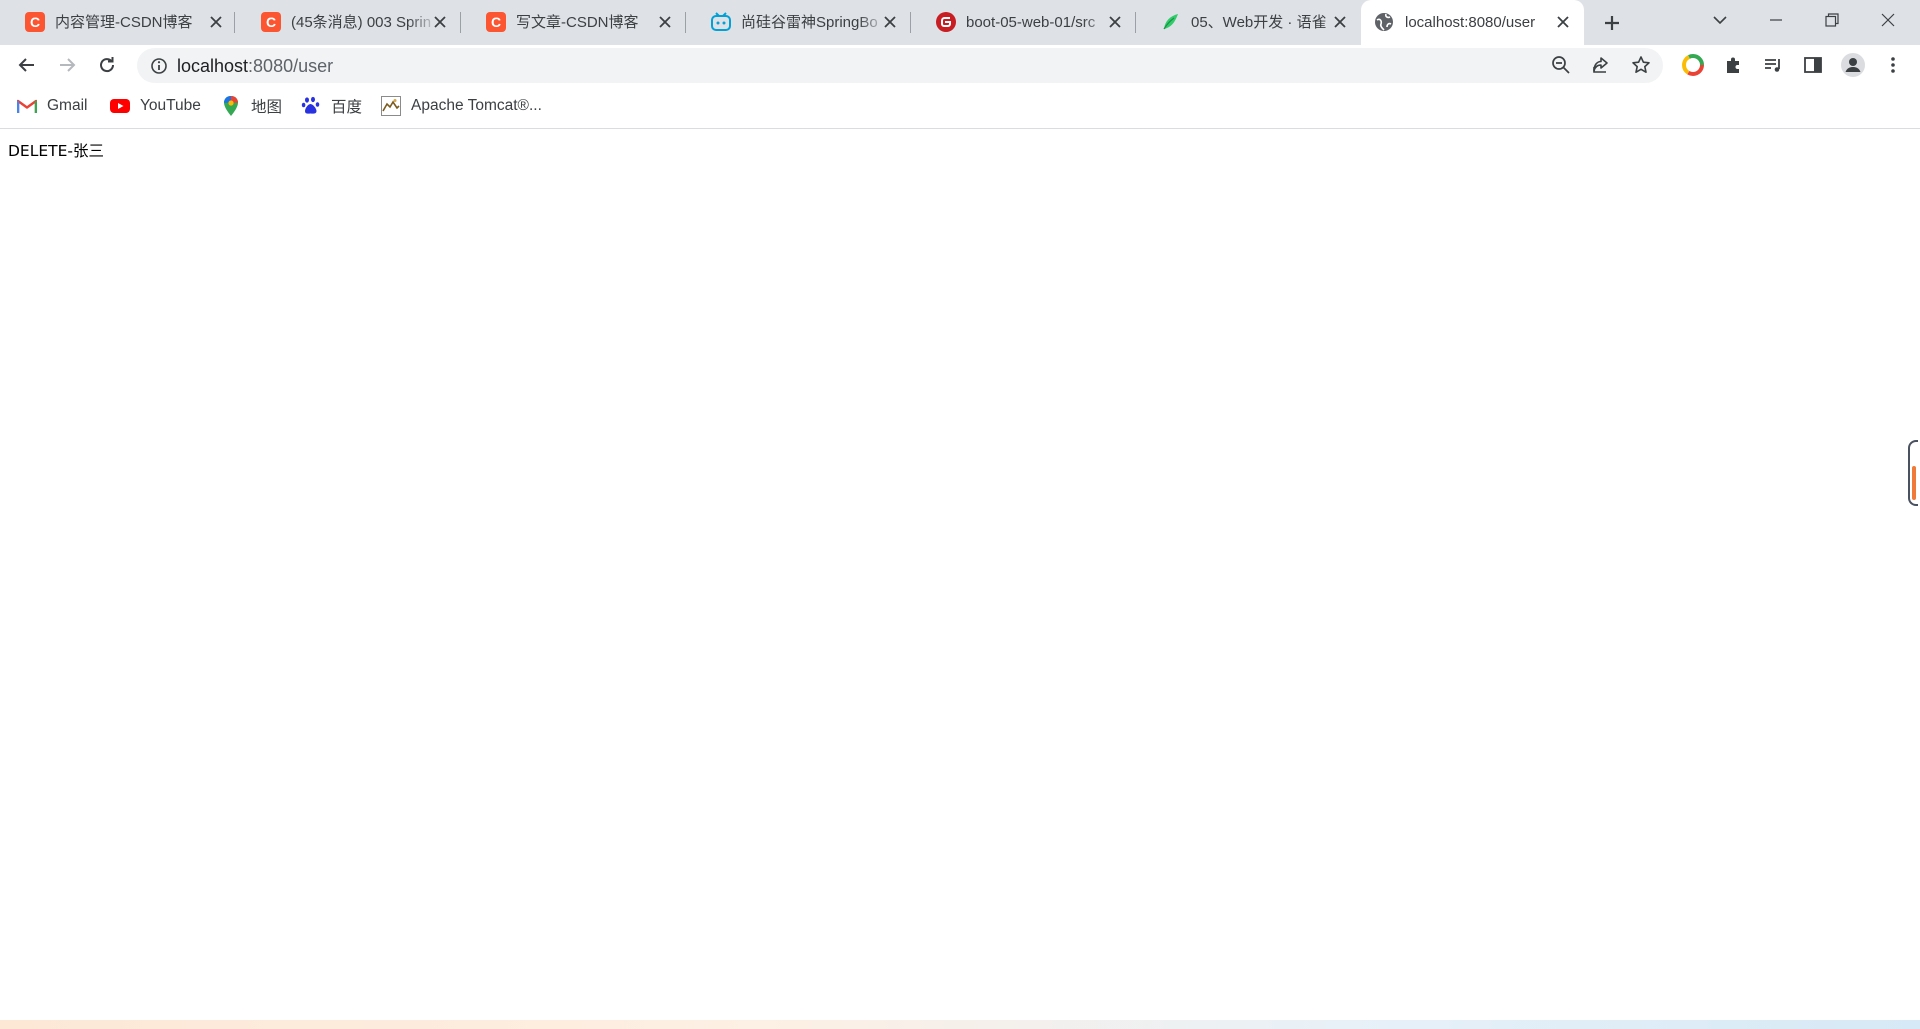 Image resolution: width=1920 pixels, height=1029 pixels. I want to click on baidu-icon, so click(311, 106).